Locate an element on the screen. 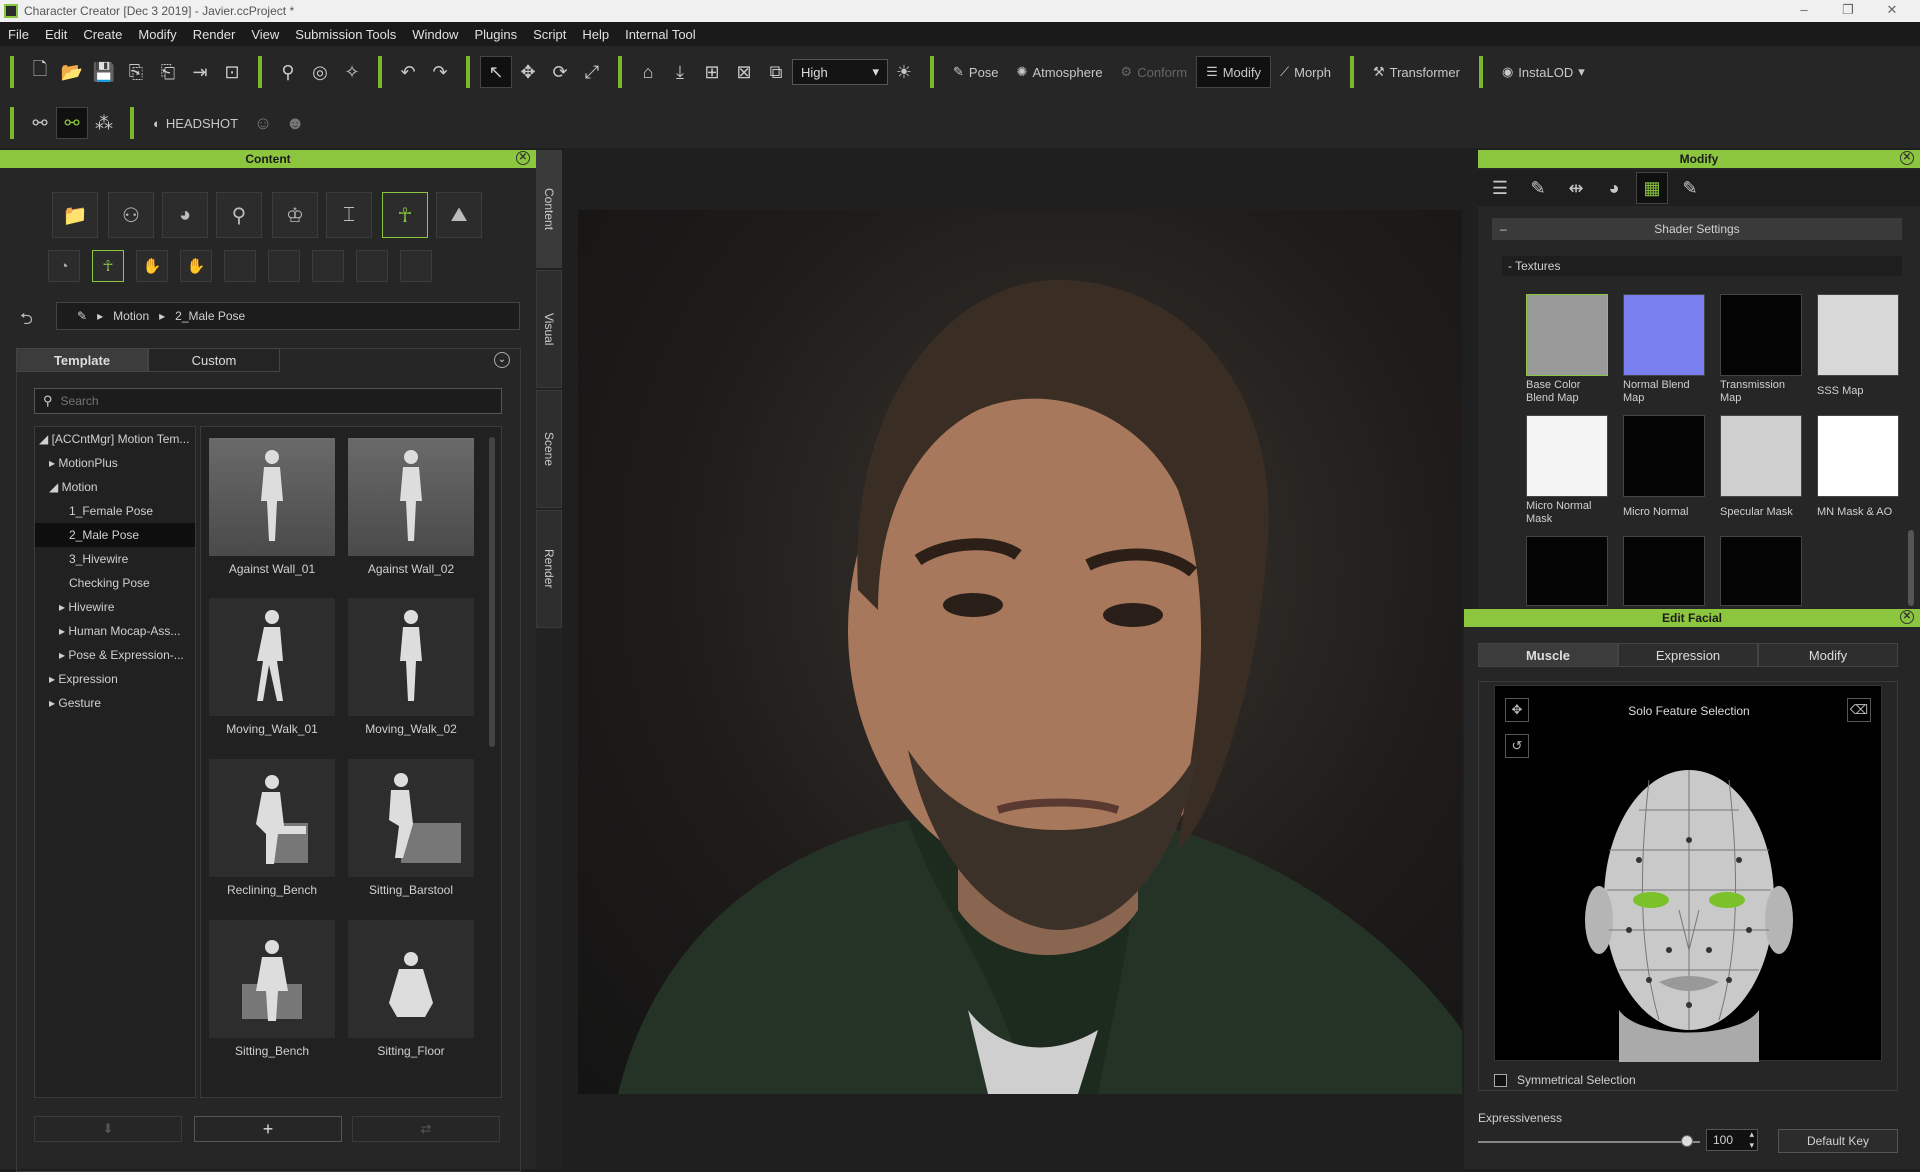 This screenshot has width=1920, height=1172. select-arrow-icon: ↖ is located at coordinates (496, 72).